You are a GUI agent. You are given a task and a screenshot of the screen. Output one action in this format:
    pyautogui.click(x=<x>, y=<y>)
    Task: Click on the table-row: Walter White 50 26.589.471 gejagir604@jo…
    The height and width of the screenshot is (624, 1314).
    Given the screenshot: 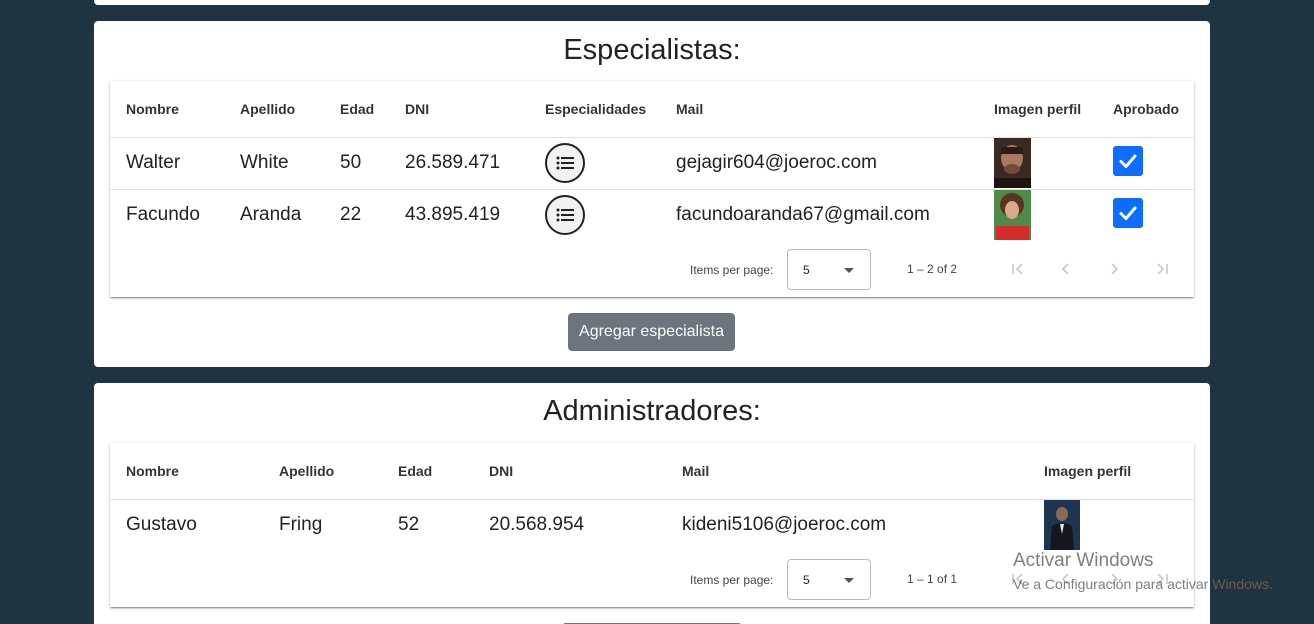 What is the action you would take?
    pyautogui.click(x=652, y=163)
    